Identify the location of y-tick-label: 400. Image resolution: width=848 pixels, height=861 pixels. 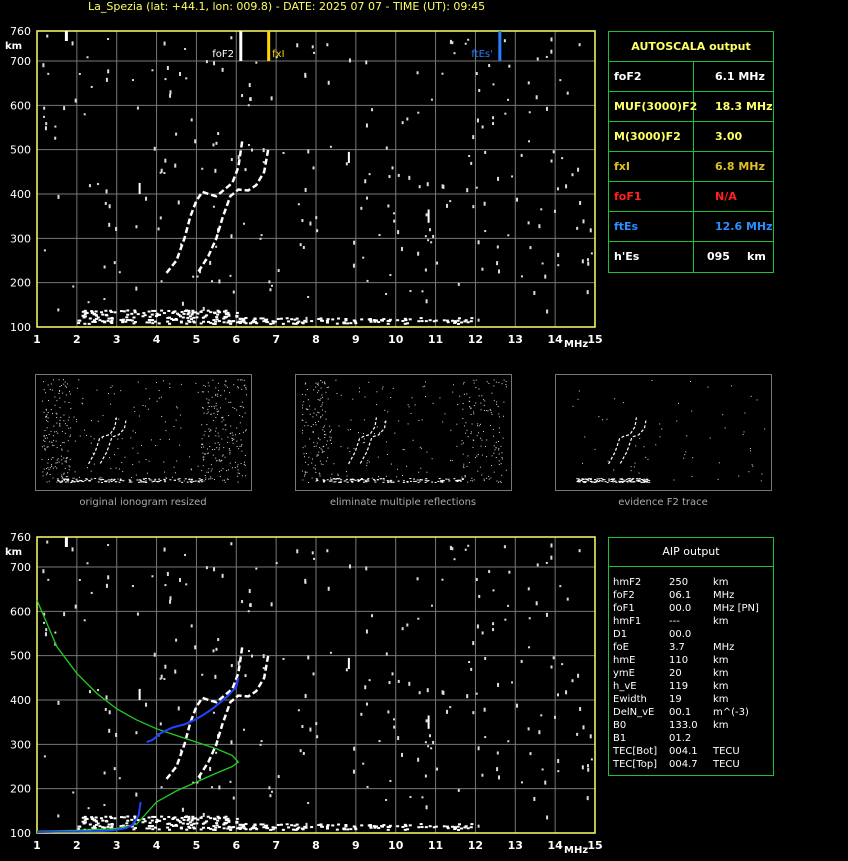
(20, 700).